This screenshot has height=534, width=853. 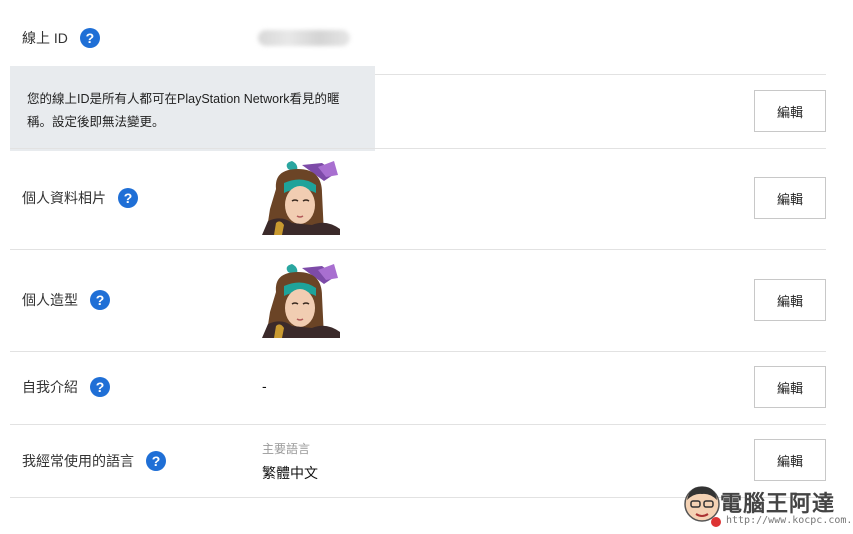 What do you see at coordinates (50, 387) in the screenshot?
I see `about-me-label: 自我介紹` at bounding box center [50, 387].